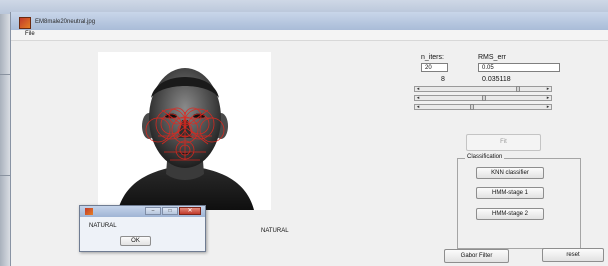 This screenshot has width=608, height=266. What do you see at coordinates (309, 35) in the screenshot?
I see `menubar` at bounding box center [309, 35].